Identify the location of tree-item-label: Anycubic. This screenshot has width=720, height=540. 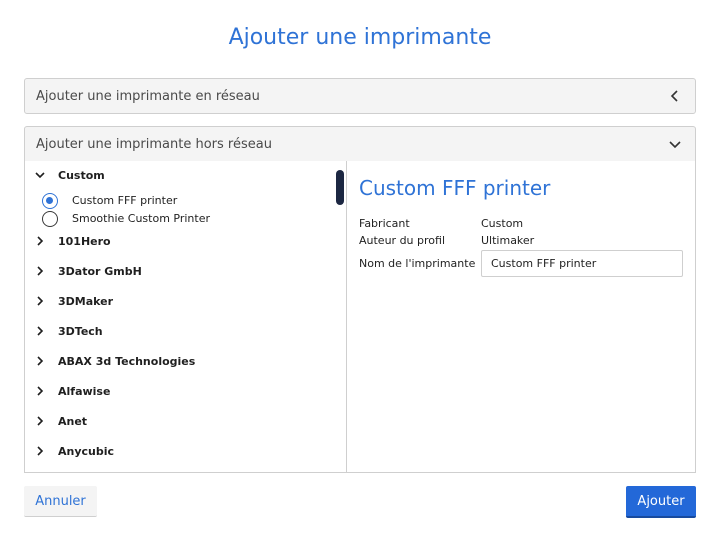
(86, 451).